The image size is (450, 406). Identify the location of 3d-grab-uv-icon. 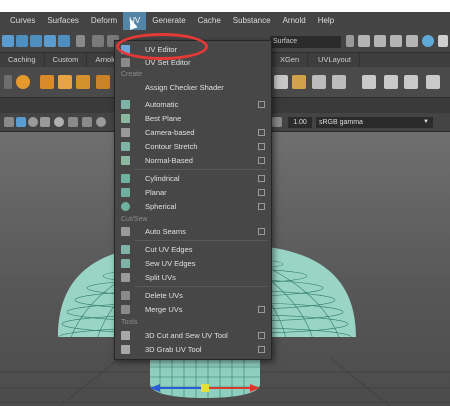
(125, 349).